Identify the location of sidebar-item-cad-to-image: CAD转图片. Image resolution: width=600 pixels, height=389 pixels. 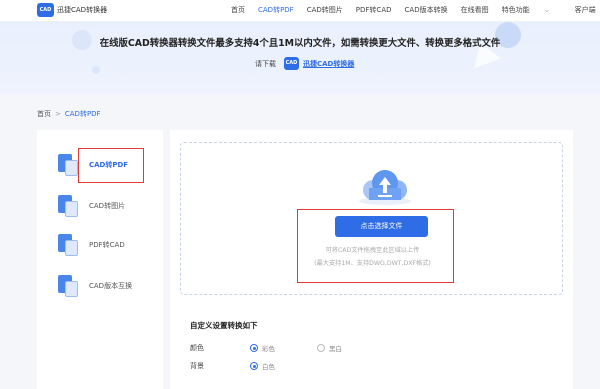
(91, 206).